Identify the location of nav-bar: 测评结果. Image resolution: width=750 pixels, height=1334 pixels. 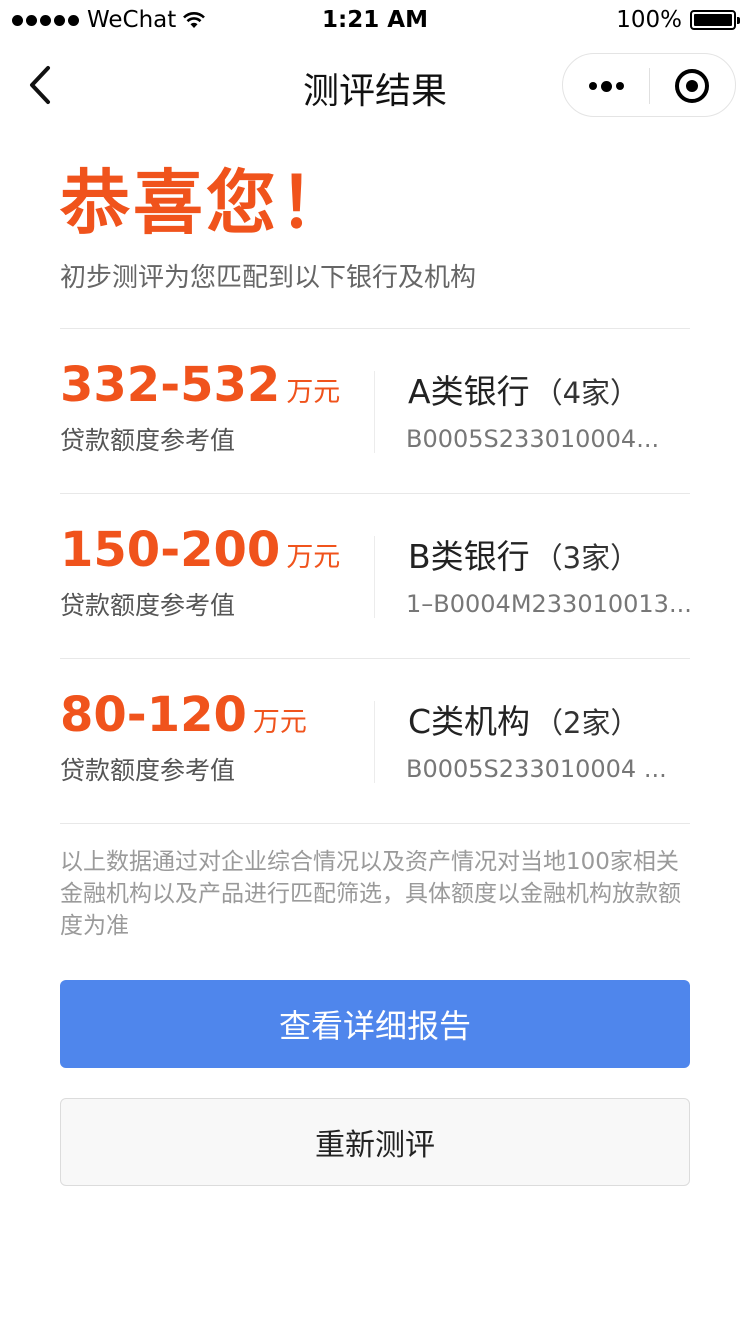
(375, 85).